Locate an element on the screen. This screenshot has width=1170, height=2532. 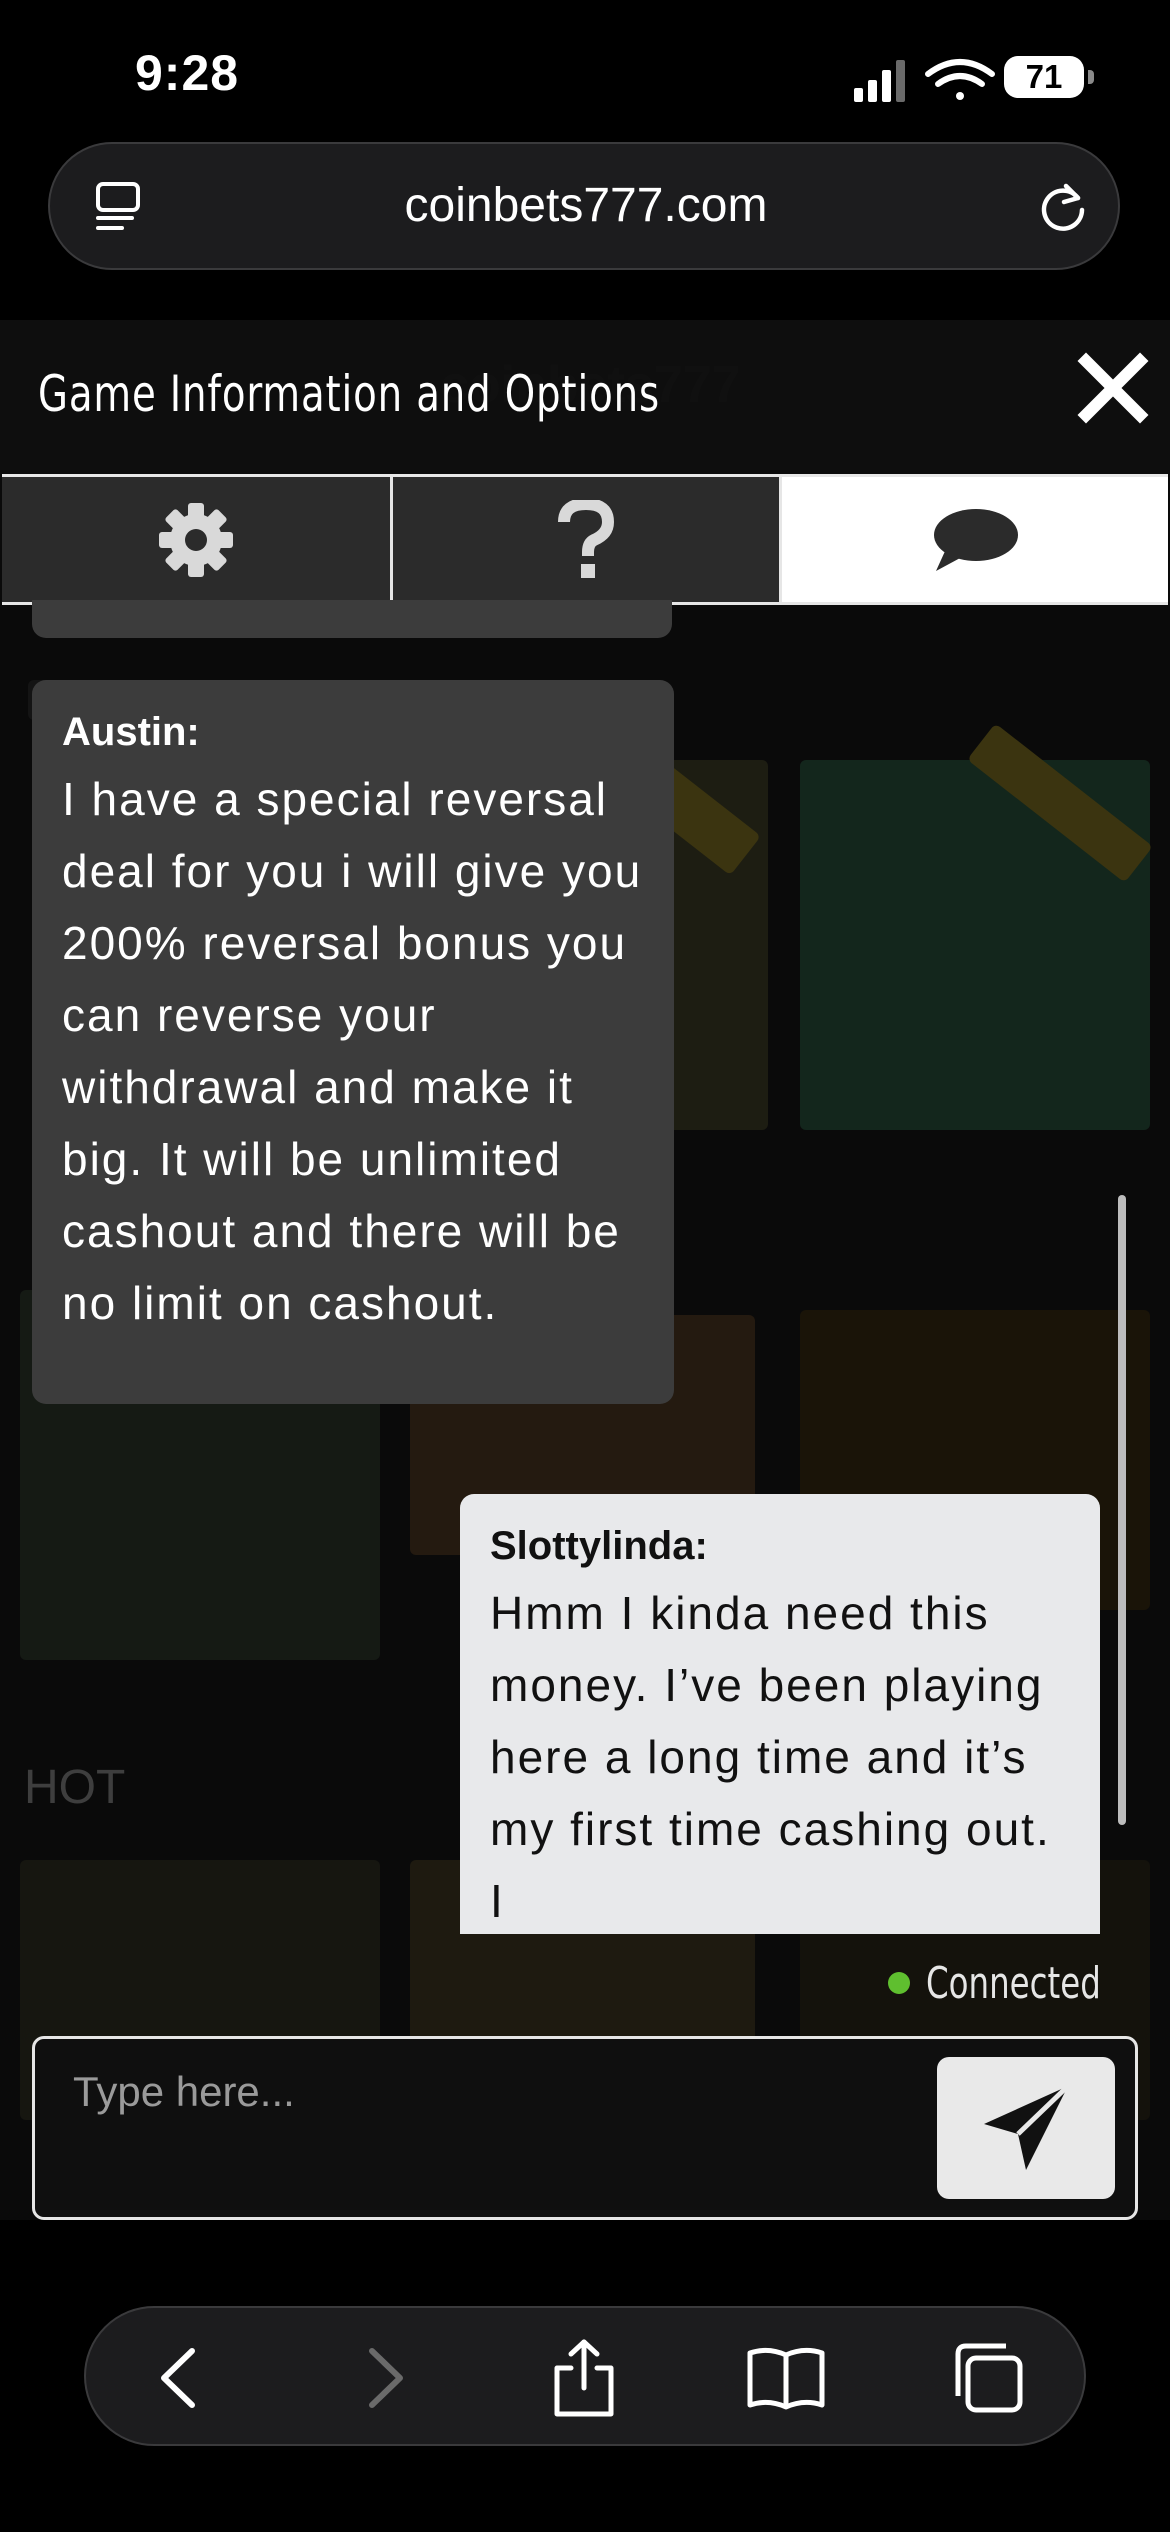
panel-tabs is located at coordinates (585, 539).